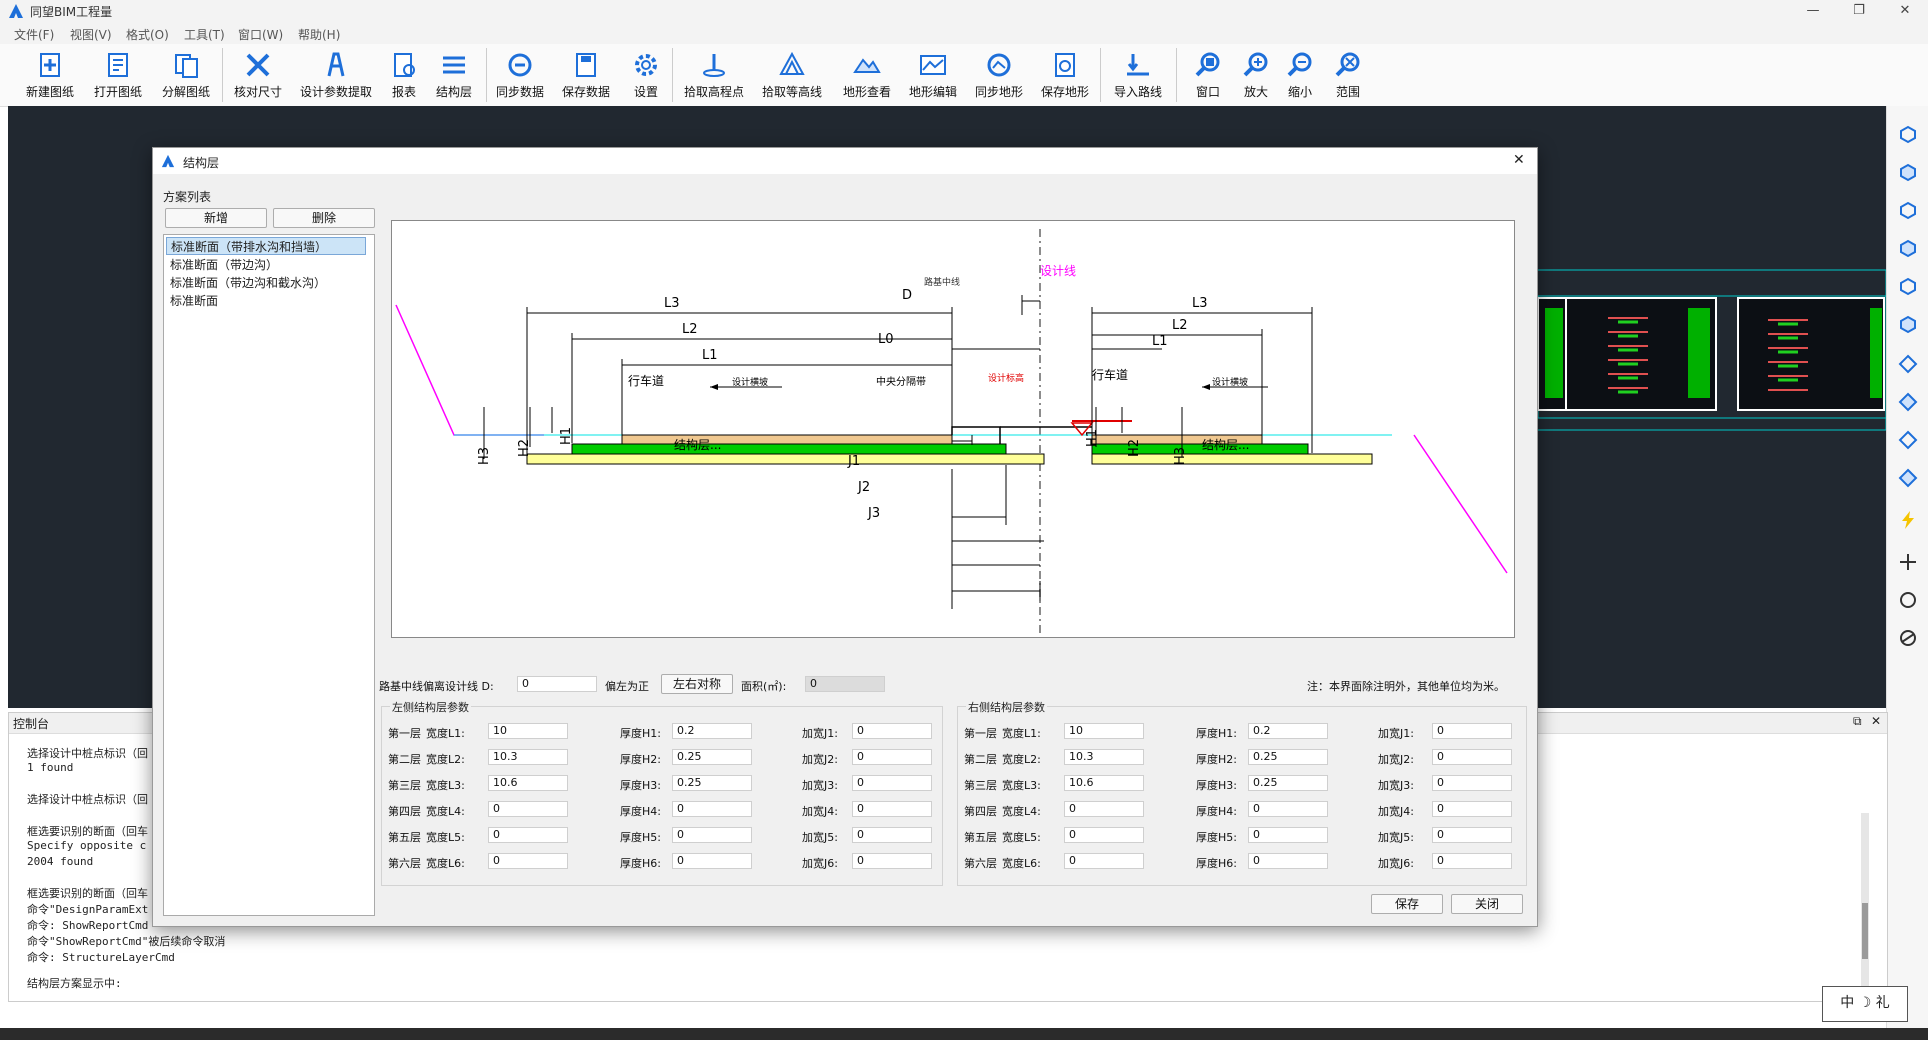 Image resolution: width=1928 pixels, height=1040 pixels. What do you see at coordinates (892, 731) in the screenshot?
I see `left-widen-j1-input` at bounding box center [892, 731].